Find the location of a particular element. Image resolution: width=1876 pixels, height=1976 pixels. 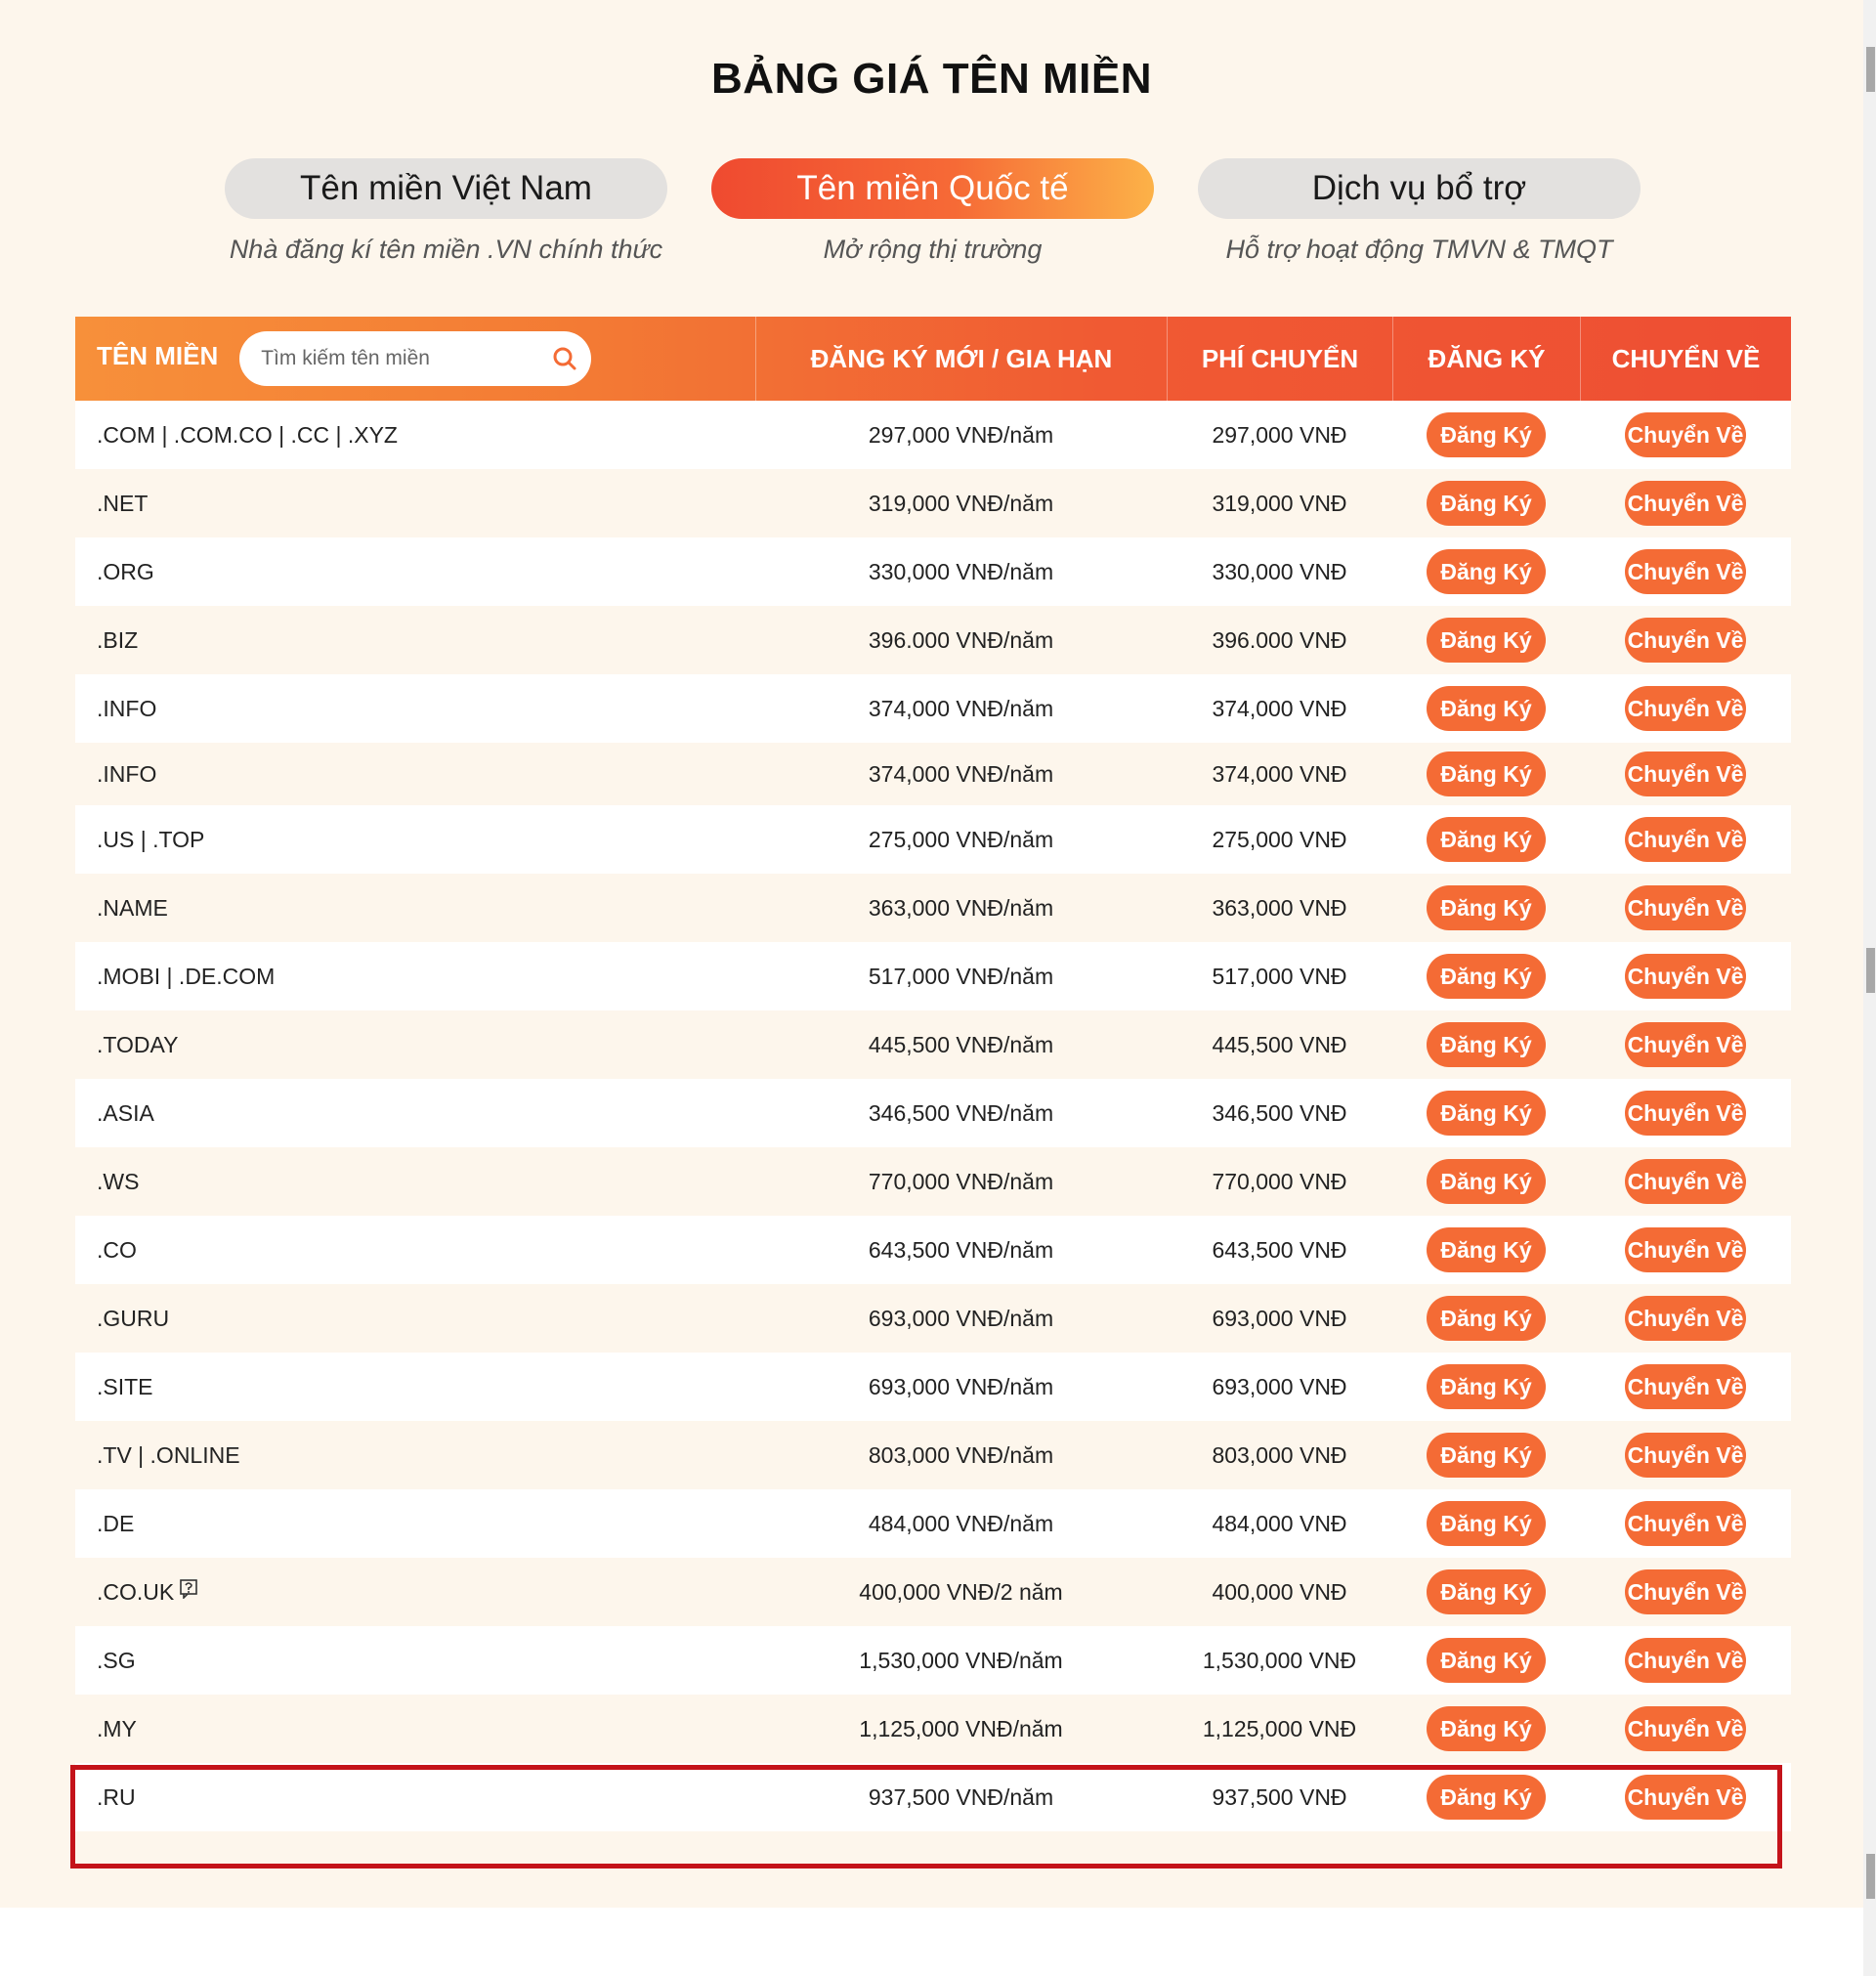

tab-subtitle: Mở rộng thị trường is located at coordinates (932, 250).